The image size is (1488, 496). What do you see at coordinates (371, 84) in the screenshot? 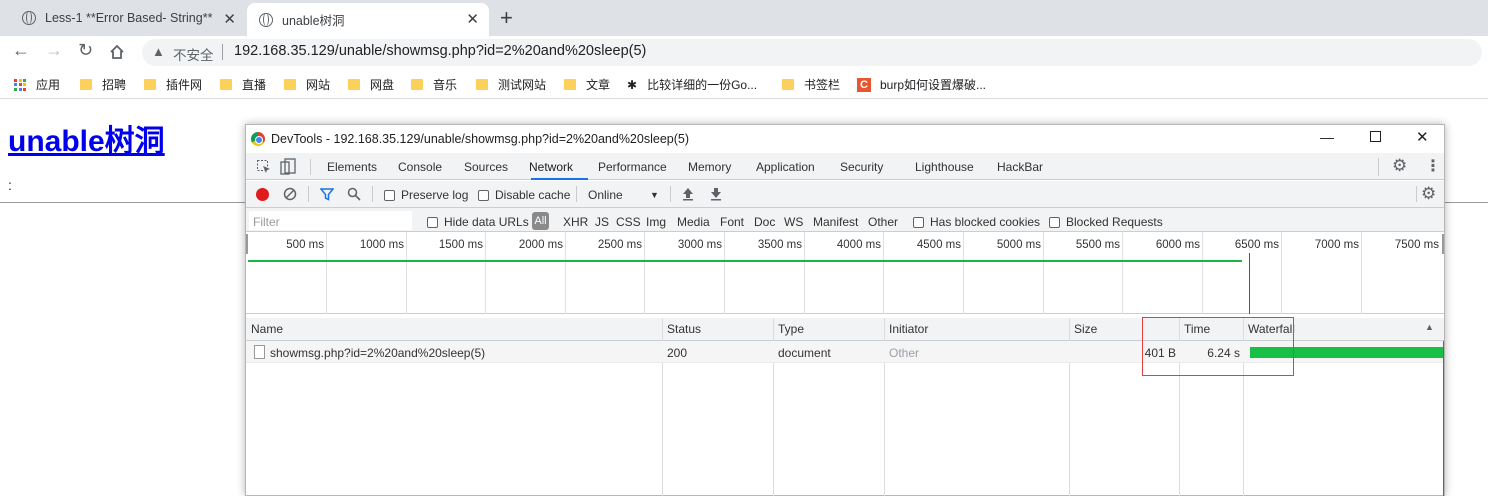
I see `bookmark-folder: 网盘` at bounding box center [371, 84].